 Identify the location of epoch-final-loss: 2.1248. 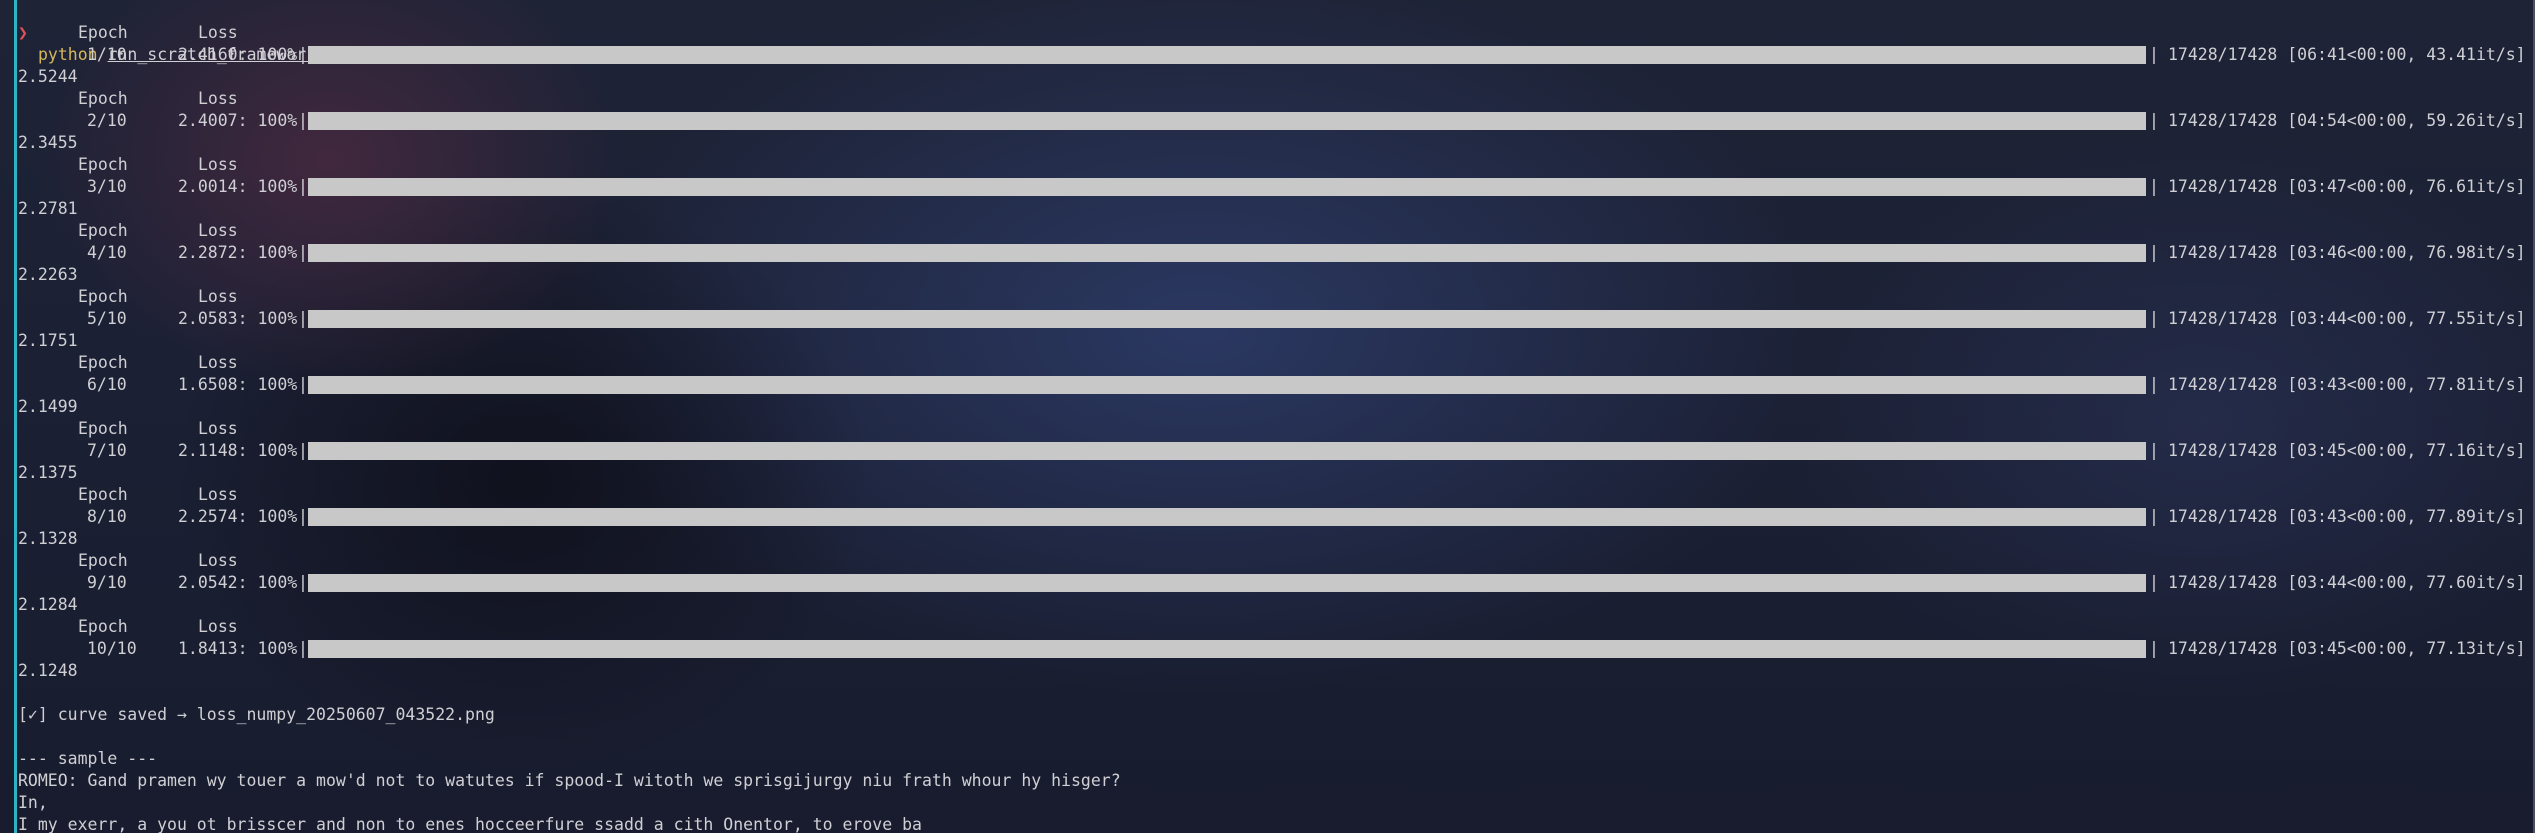
(48, 670).